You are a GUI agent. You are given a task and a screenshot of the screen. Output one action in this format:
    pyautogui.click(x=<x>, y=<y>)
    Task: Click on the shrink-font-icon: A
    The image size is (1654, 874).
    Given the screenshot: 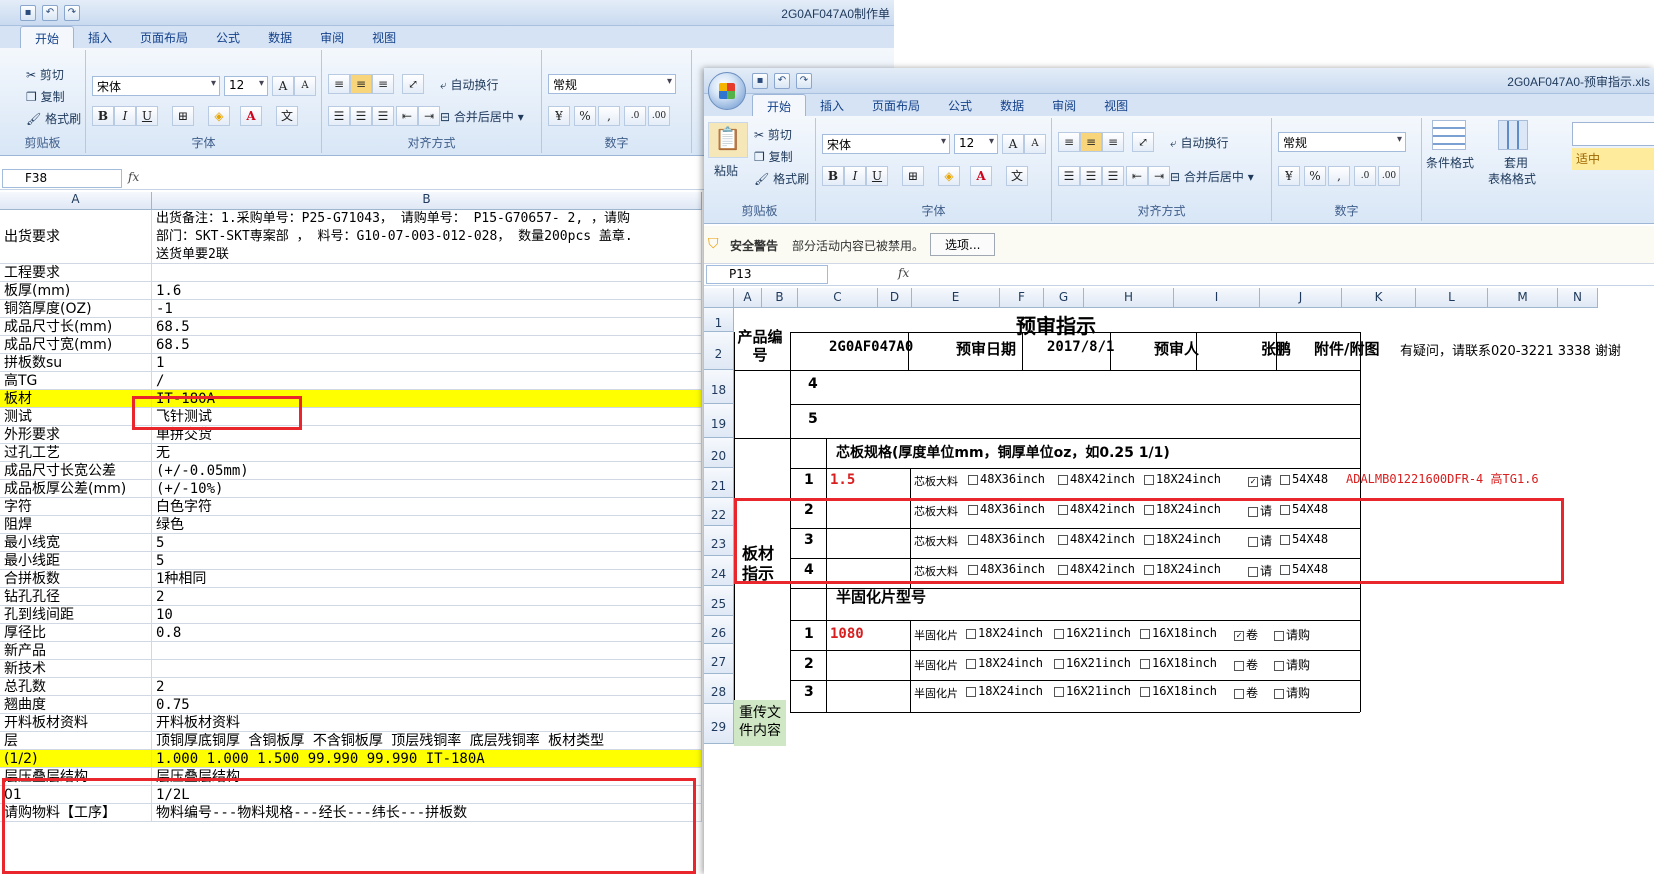 What is the action you would take?
    pyautogui.click(x=305, y=86)
    